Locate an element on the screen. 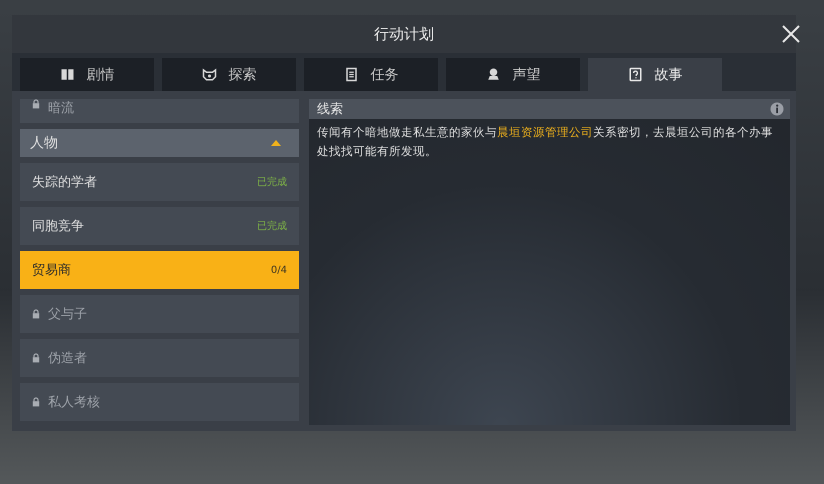  tab: 剧情 is located at coordinates (87, 74).